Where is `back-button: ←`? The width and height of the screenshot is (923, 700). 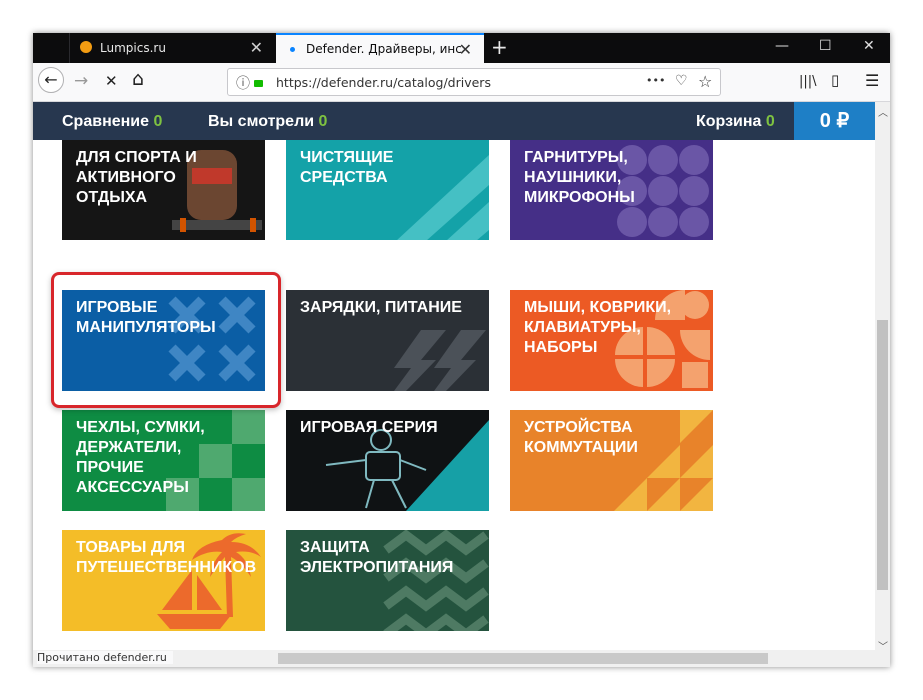 back-button: ← is located at coordinates (51, 80).